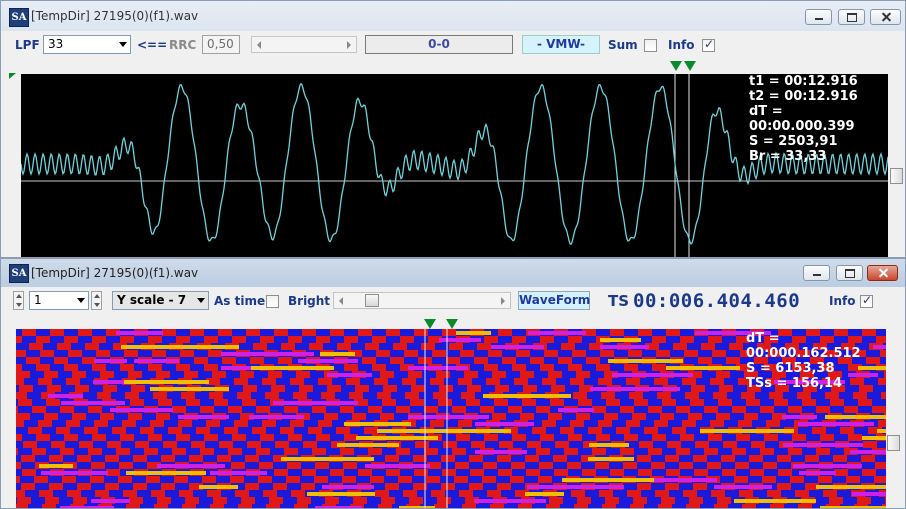 The image size is (906, 509). What do you see at coordinates (561, 44) in the screenshot?
I see `vmw-mode-button: - VMW-` at bounding box center [561, 44].